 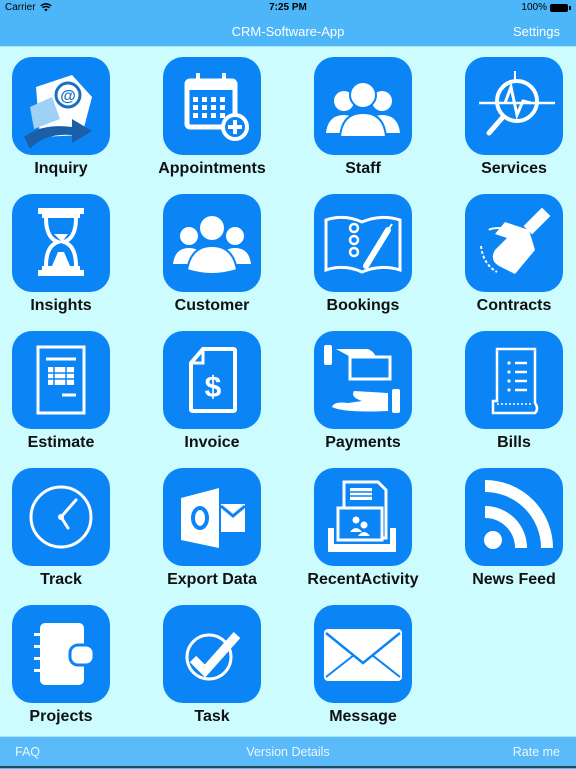 I want to click on battery-indicator: 100%, so click(x=546, y=7).